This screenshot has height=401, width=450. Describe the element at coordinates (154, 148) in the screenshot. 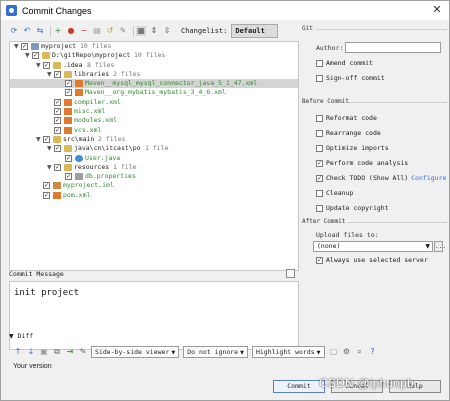

I see `tree-row: ▼ ✓ java\cn\itcast\po 1 file` at that location.